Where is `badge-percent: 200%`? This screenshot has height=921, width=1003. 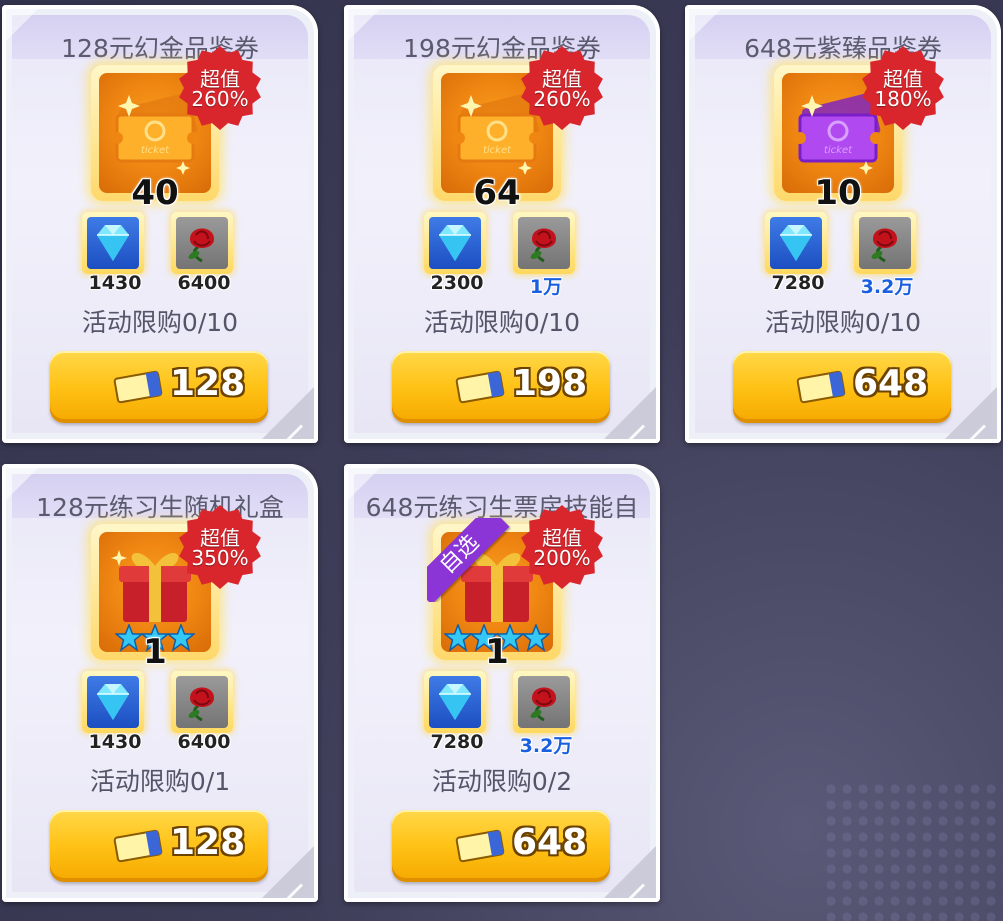
badge-percent: 200% is located at coordinates (562, 558).